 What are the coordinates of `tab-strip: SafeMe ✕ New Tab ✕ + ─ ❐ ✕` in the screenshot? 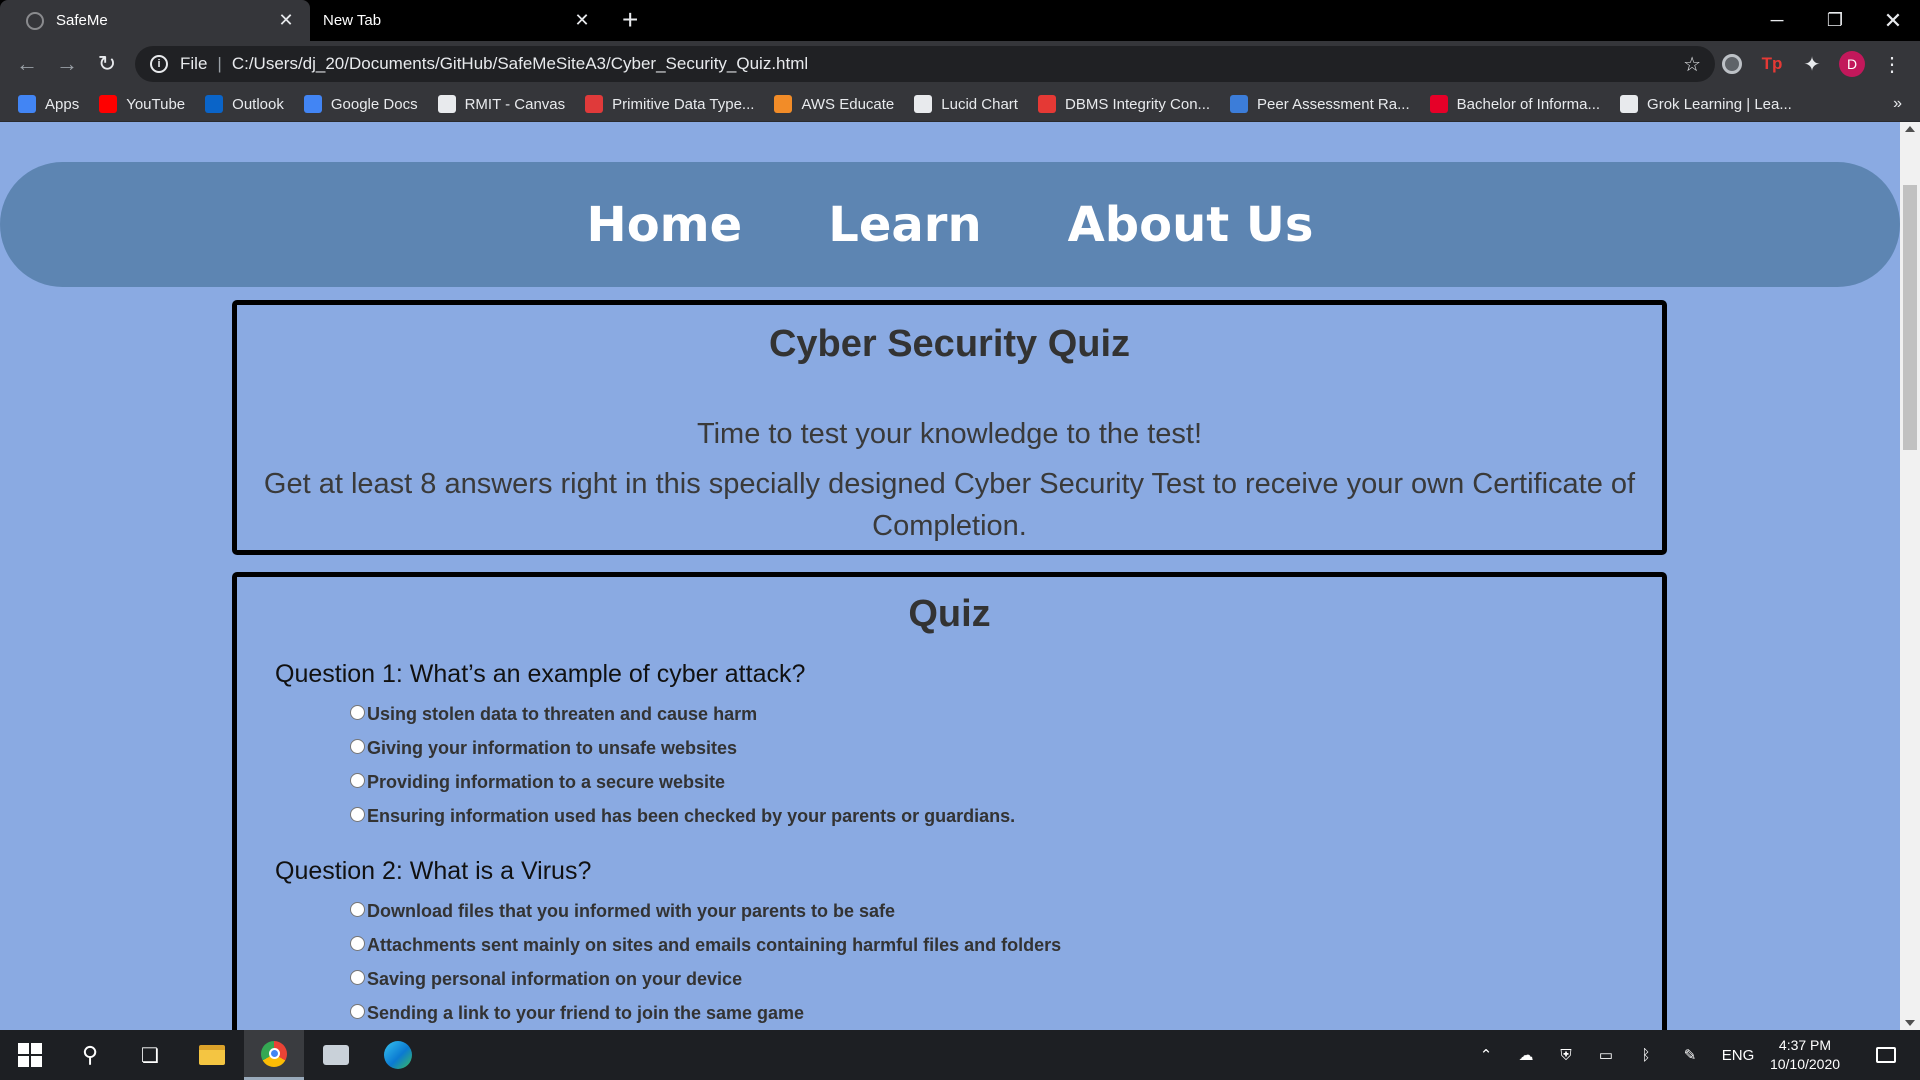 It's located at (960, 20).